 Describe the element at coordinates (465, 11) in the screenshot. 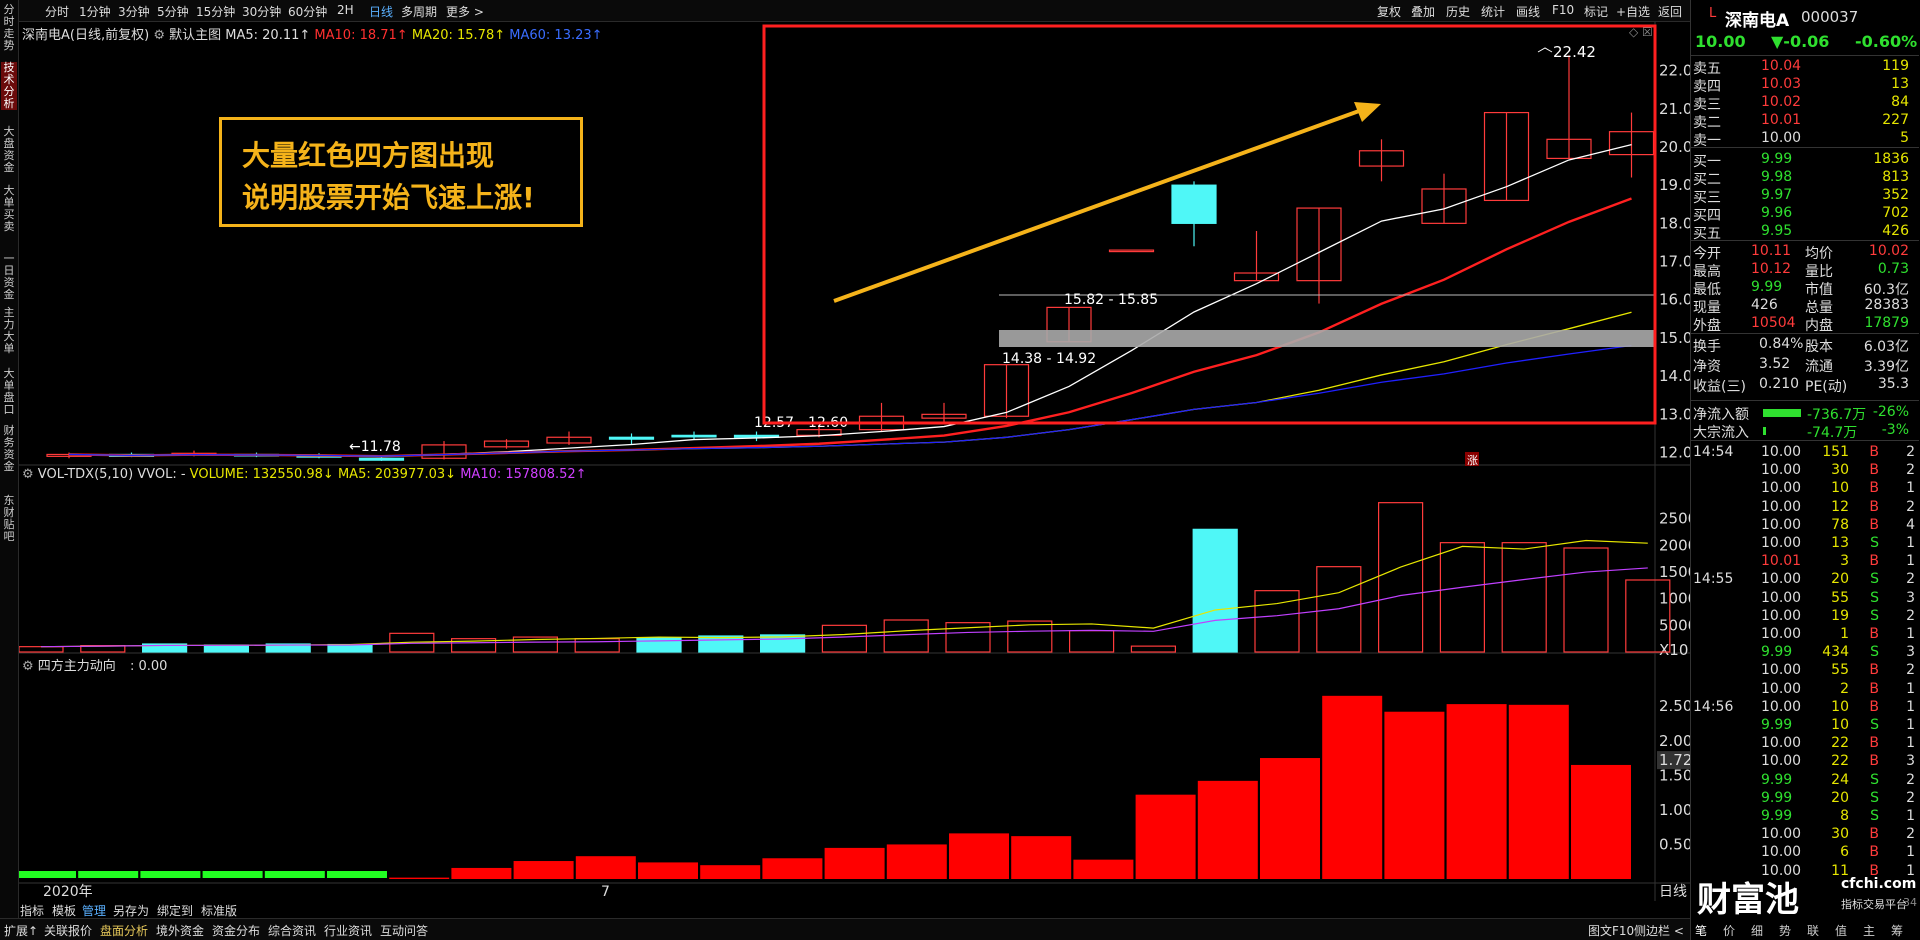

I see `tab-more: 更多 >` at that location.